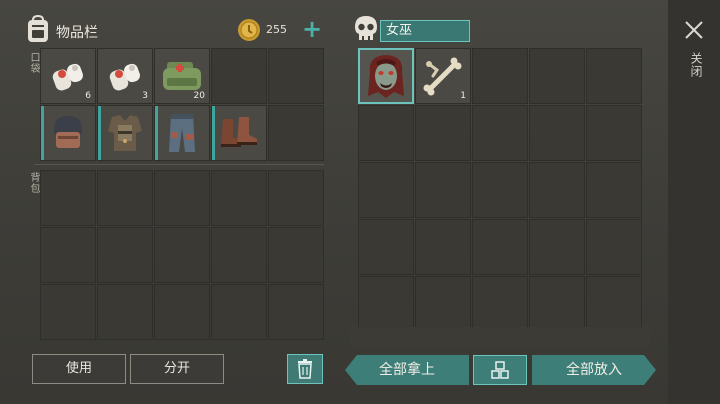  I want to click on coin-count: 255, so click(276, 29).